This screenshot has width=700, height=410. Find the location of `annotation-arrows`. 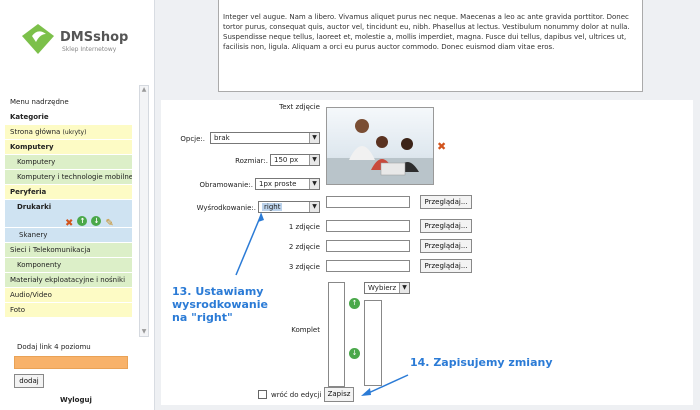

annotation-arrows is located at coordinates (322, 304).